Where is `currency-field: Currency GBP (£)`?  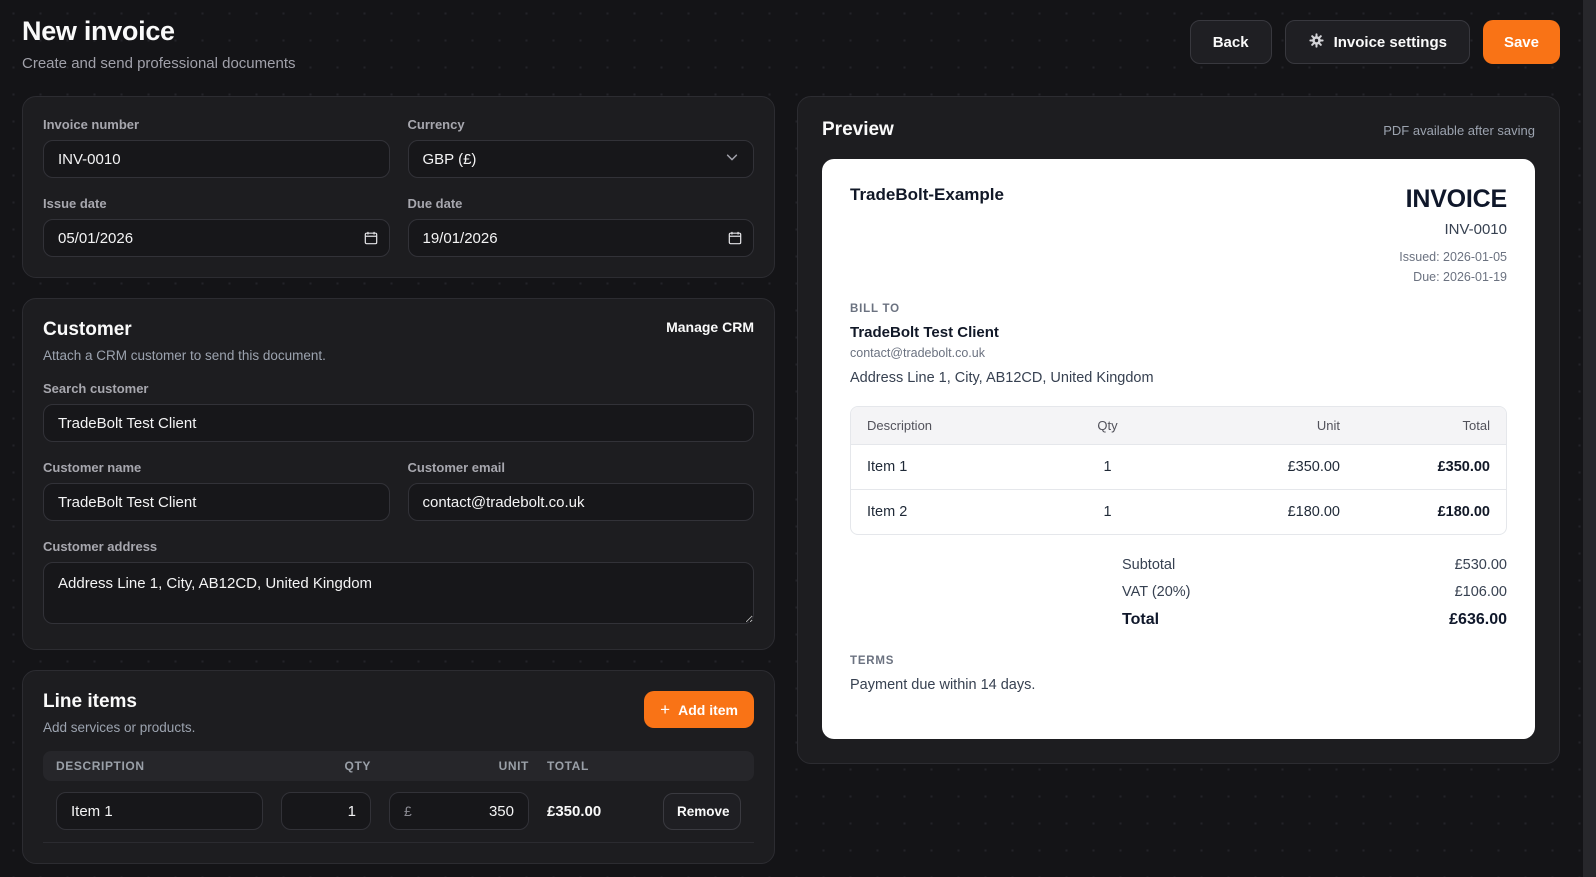 currency-field: Currency GBP (£) is located at coordinates (580, 147).